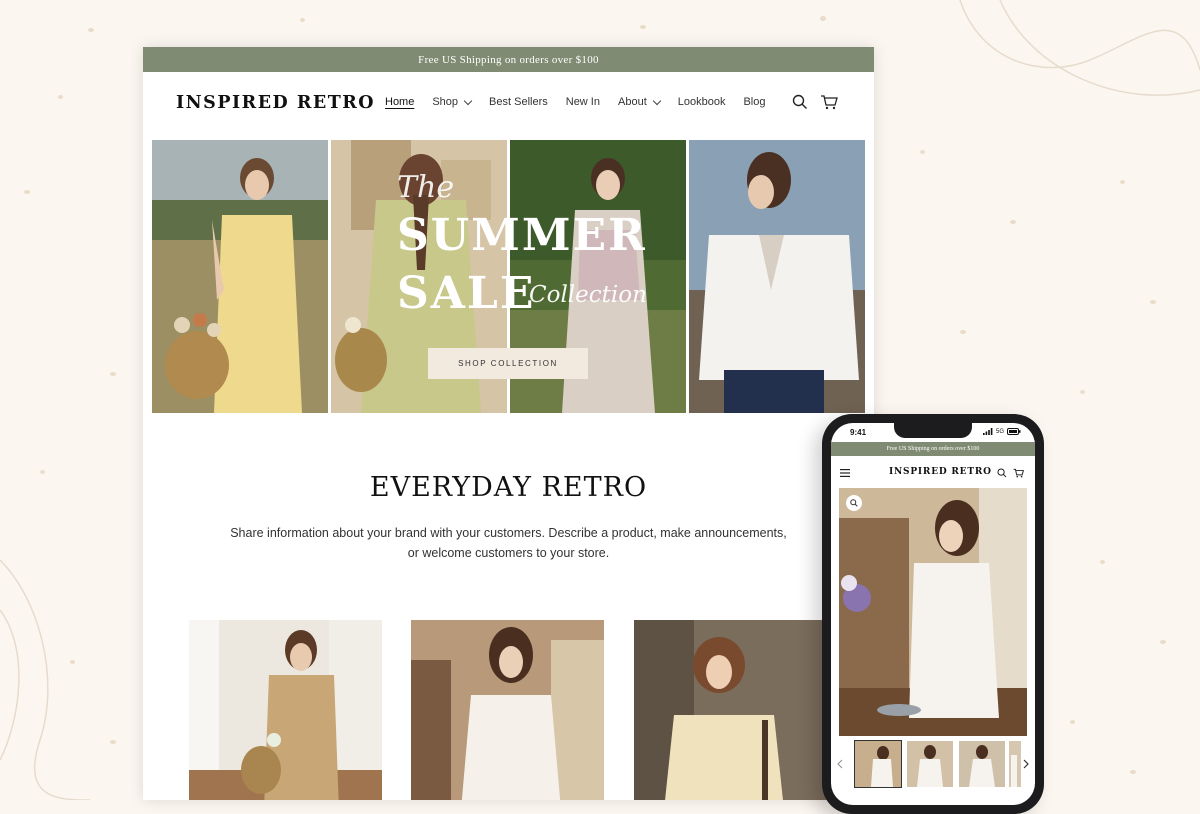  I want to click on mobile-announcement-bar: Free US Shipping on orders over $100, so click(933, 449).